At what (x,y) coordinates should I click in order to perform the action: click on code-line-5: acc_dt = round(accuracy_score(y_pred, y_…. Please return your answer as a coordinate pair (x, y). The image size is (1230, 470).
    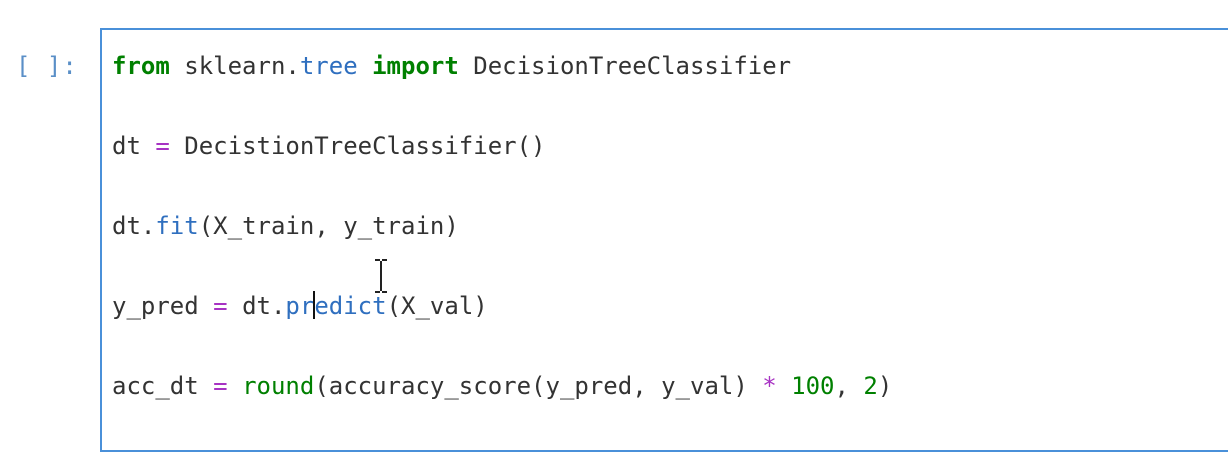
    Looking at the image, I should click on (502, 410).